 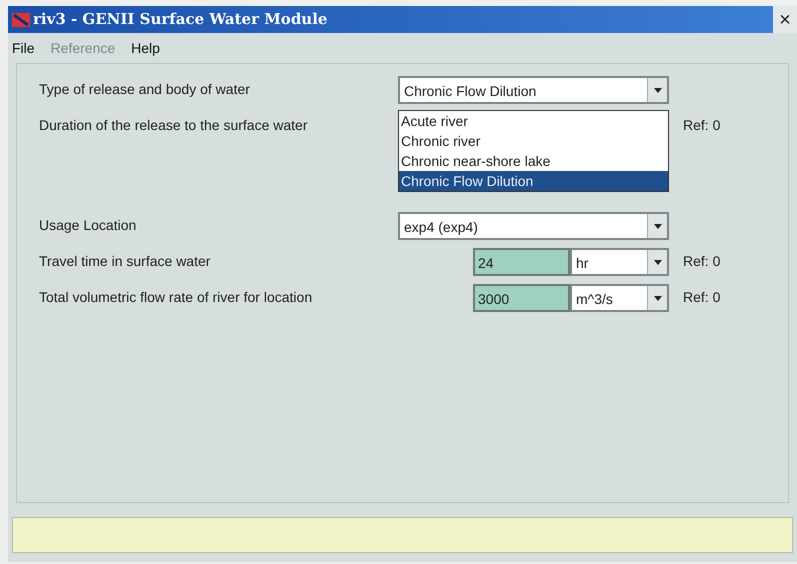 What do you see at coordinates (521, 262) in the screenshot?
I see `number-field: 24` at bounding box center [521, 262].